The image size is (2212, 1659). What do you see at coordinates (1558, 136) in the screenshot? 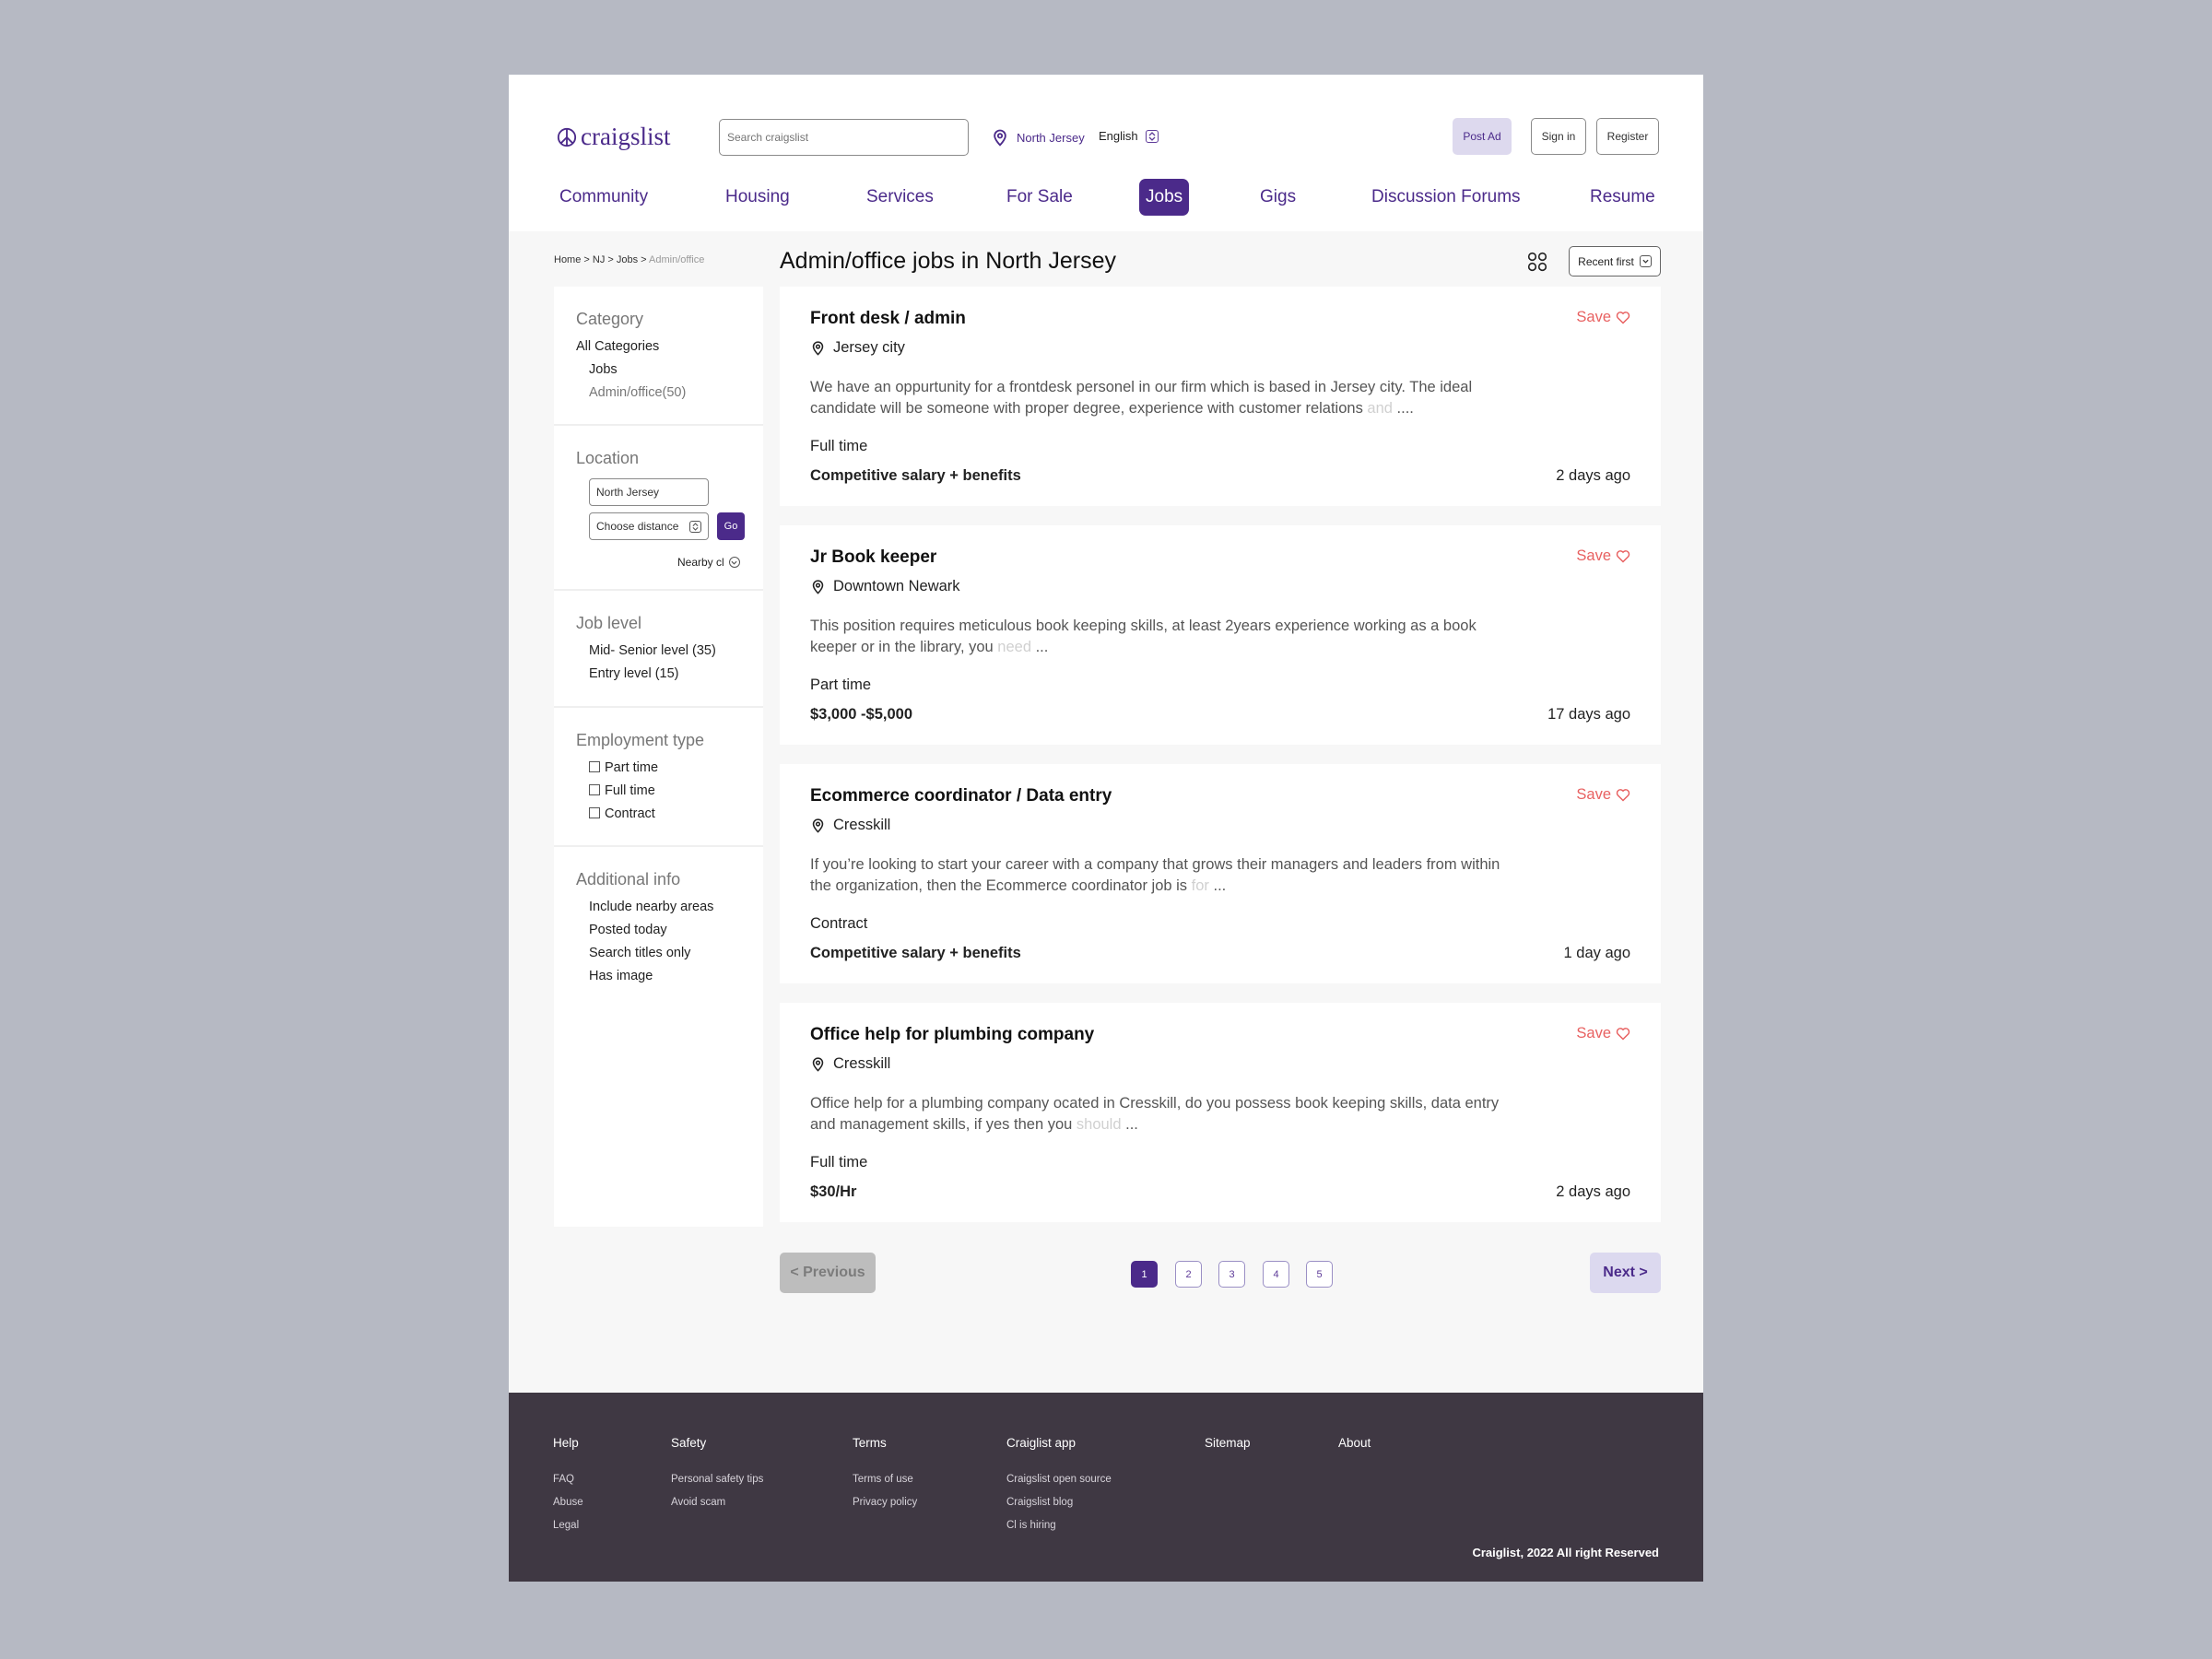
I see `sign-in-button: Sign in` at bounding box center [1558, 136].